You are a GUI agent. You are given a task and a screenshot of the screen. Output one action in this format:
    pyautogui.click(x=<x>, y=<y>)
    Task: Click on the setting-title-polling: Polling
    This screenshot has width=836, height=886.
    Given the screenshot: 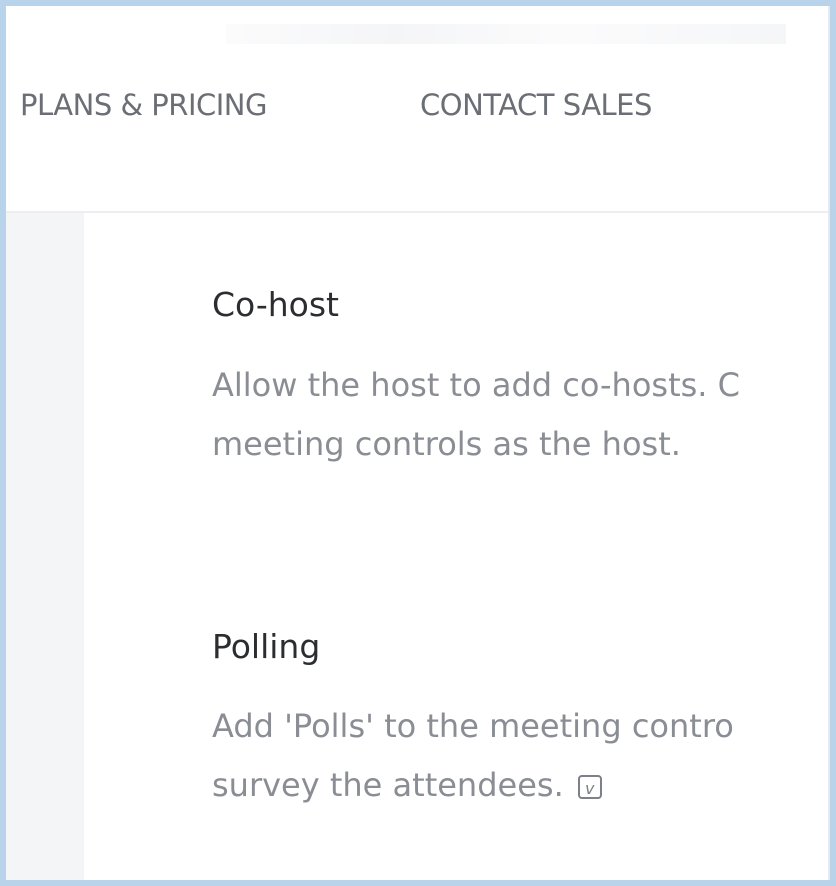 What is the action you would take?
    pyautogui.click(x=266, y=646)
    